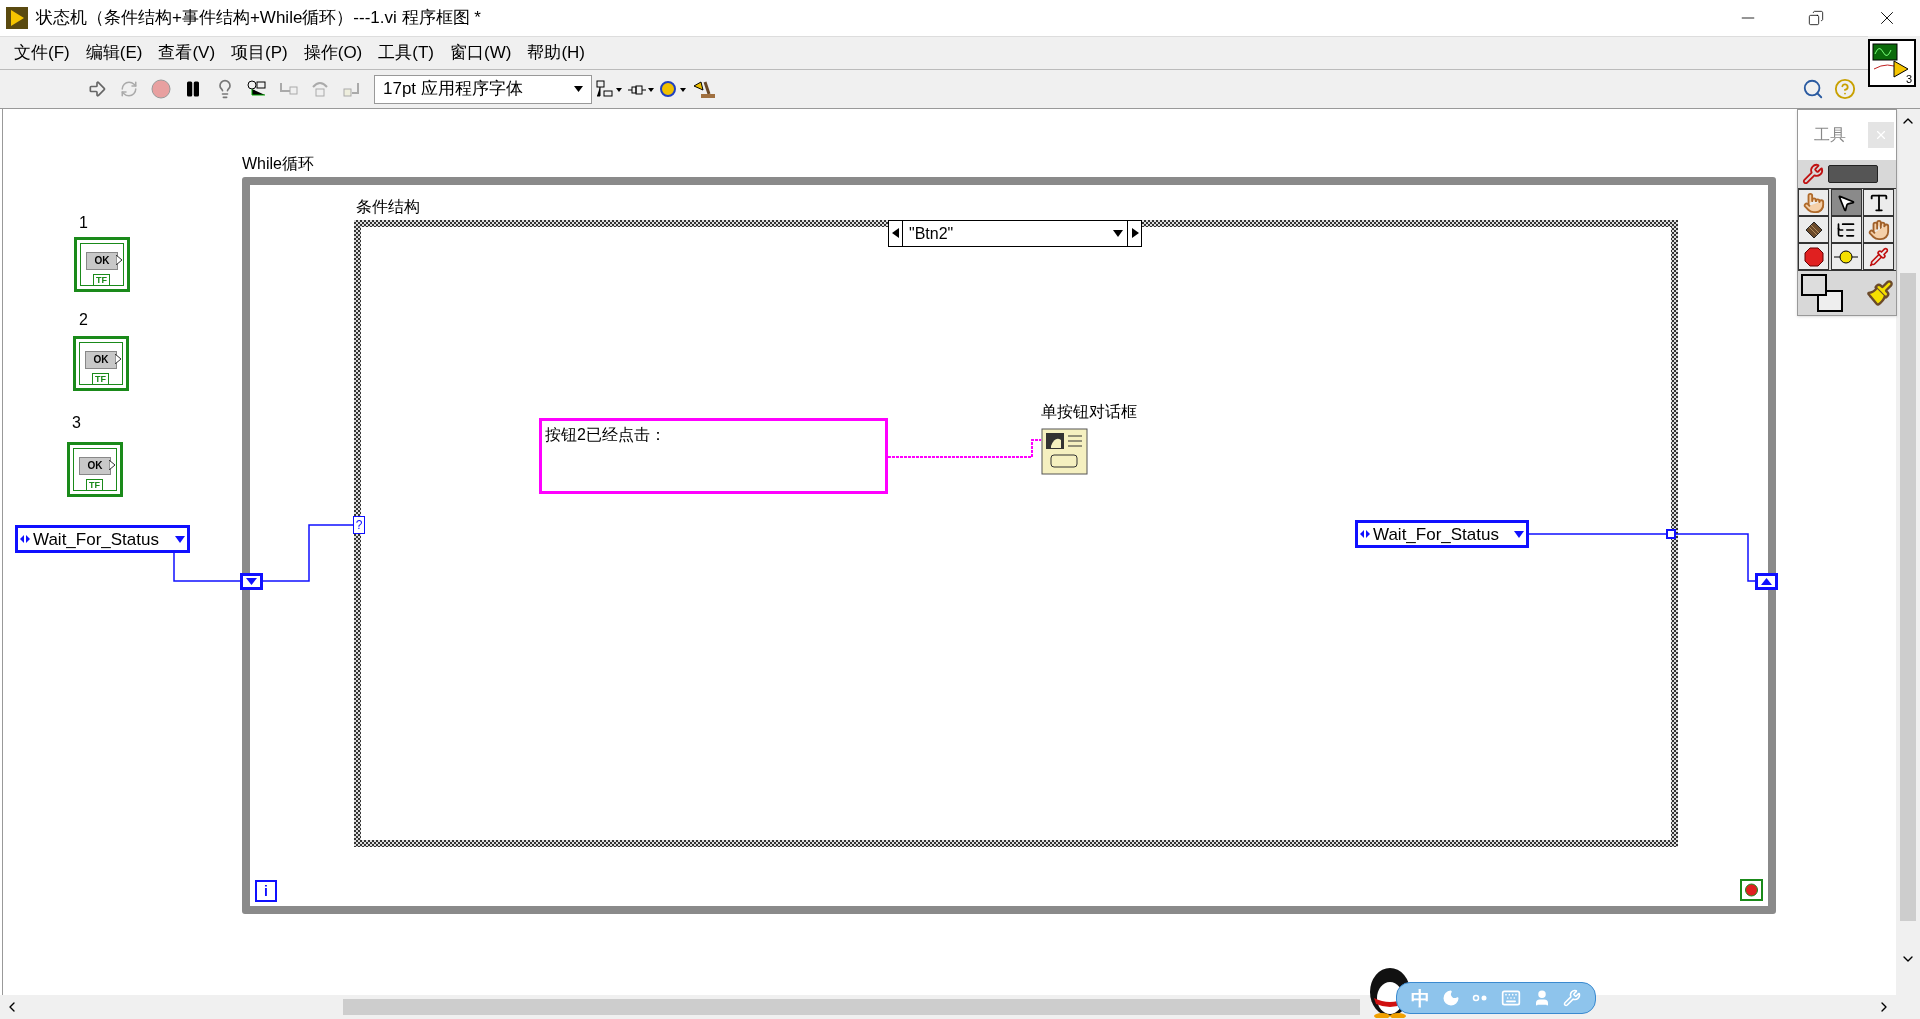 Image resolution: width=1920 pixels, height=1019 pixels. What do you see at coordinates (76, 423) in the screenshot?
I see `terminal-label: 3` at bounding box center [76, 423].